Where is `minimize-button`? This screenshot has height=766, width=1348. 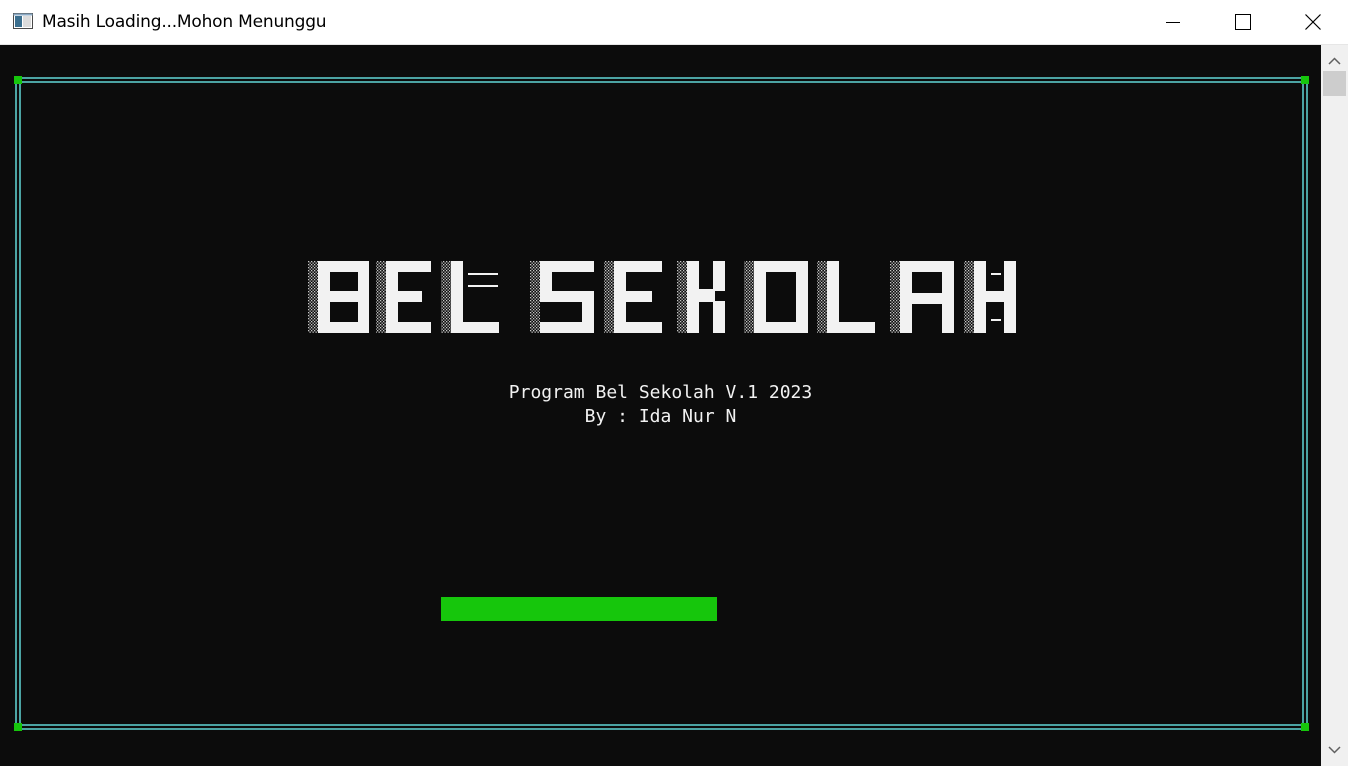 minimize-button is located at coordinates (1173, 22).